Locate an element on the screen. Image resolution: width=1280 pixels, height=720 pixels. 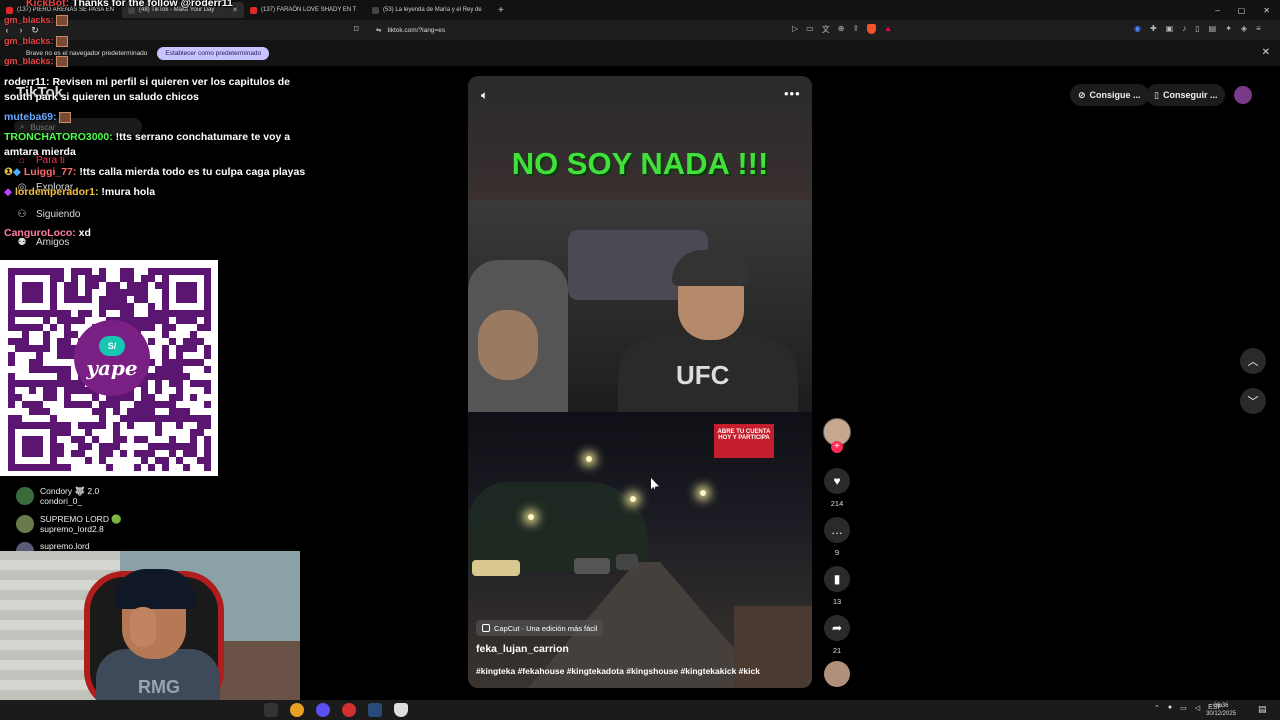
discord-icon is located at coordinates (323, 710).